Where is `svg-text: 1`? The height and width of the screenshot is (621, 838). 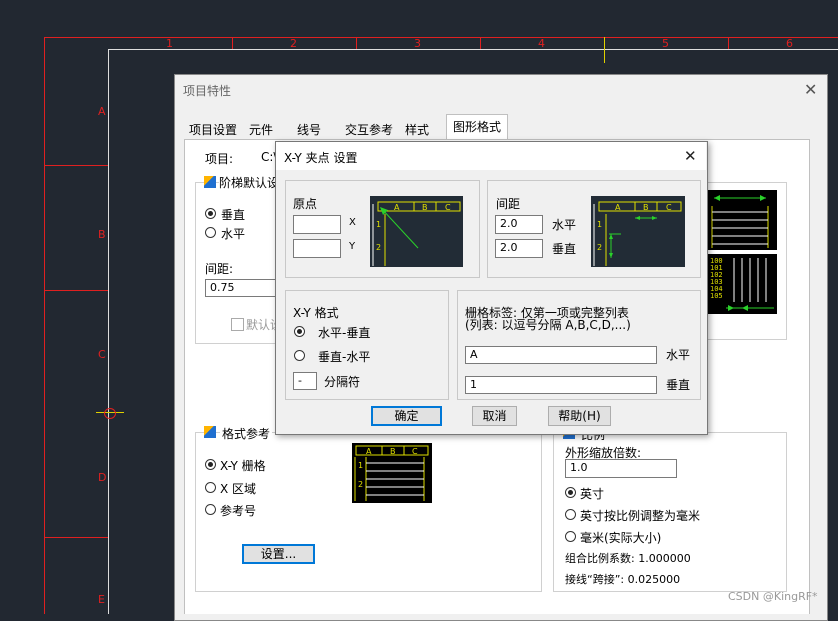 svg-text: 1 is located at coordinates (360, 465).